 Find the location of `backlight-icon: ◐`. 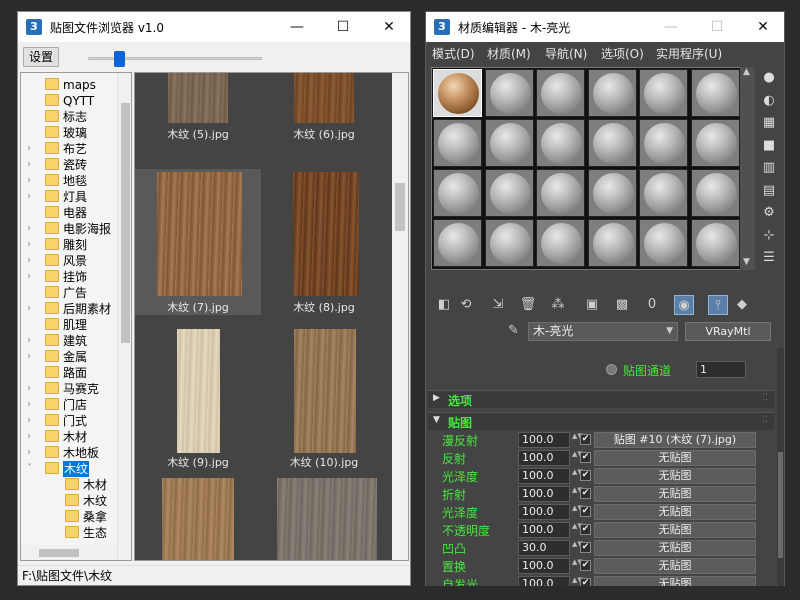

backlight-icon: ◐ is located at coordinates (769, 101).